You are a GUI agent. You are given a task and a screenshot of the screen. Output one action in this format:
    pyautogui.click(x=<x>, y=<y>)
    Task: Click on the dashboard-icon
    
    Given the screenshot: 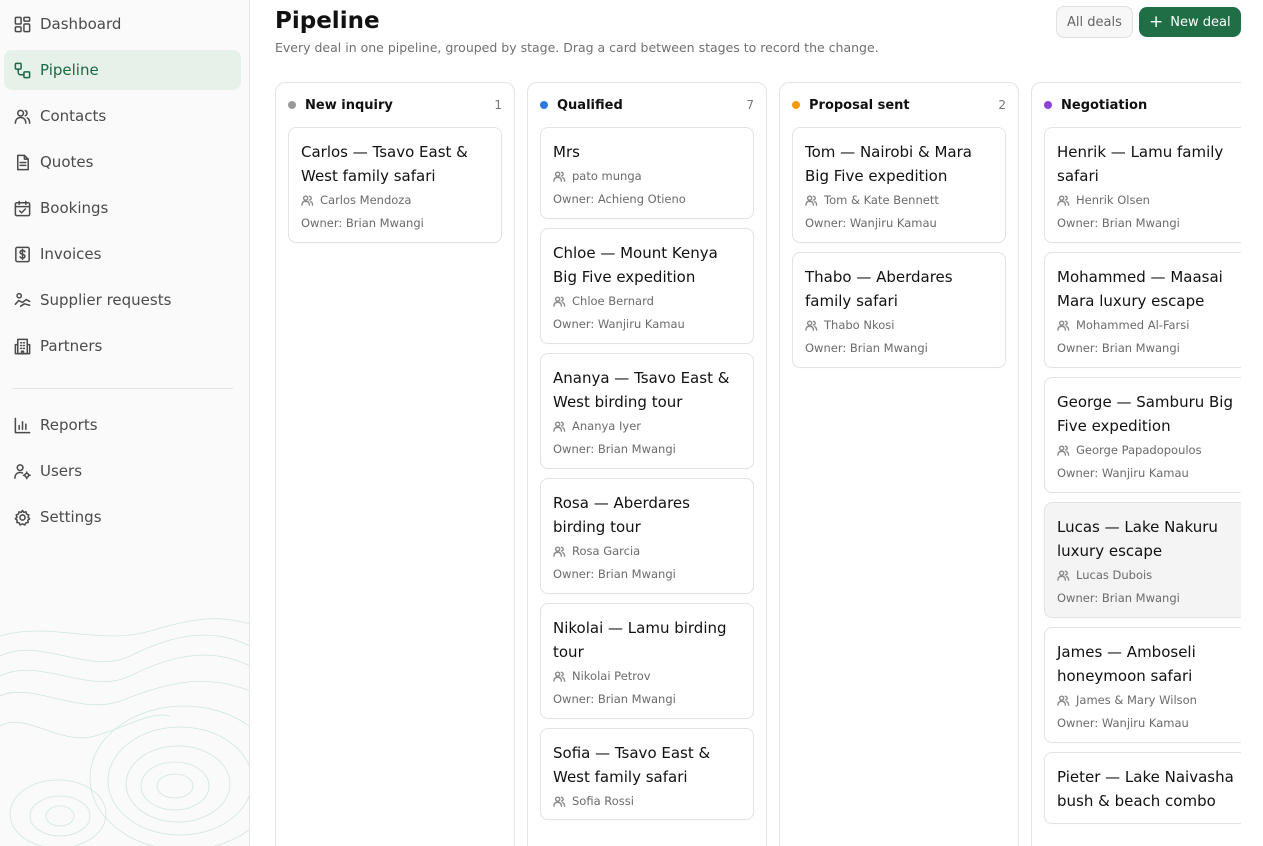 What is the action you would take?
    pyautogui.click(x=22, y=24)
    